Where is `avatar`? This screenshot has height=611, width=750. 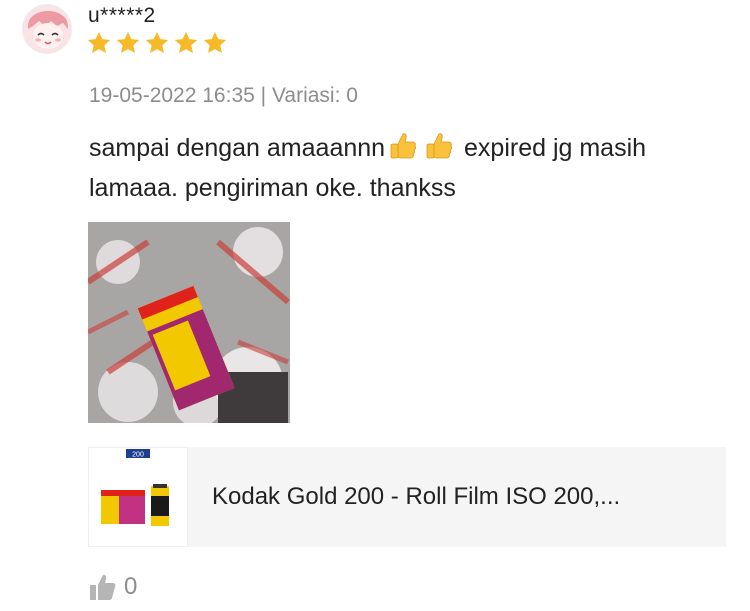 avatar is located at coordinates (47, 29).